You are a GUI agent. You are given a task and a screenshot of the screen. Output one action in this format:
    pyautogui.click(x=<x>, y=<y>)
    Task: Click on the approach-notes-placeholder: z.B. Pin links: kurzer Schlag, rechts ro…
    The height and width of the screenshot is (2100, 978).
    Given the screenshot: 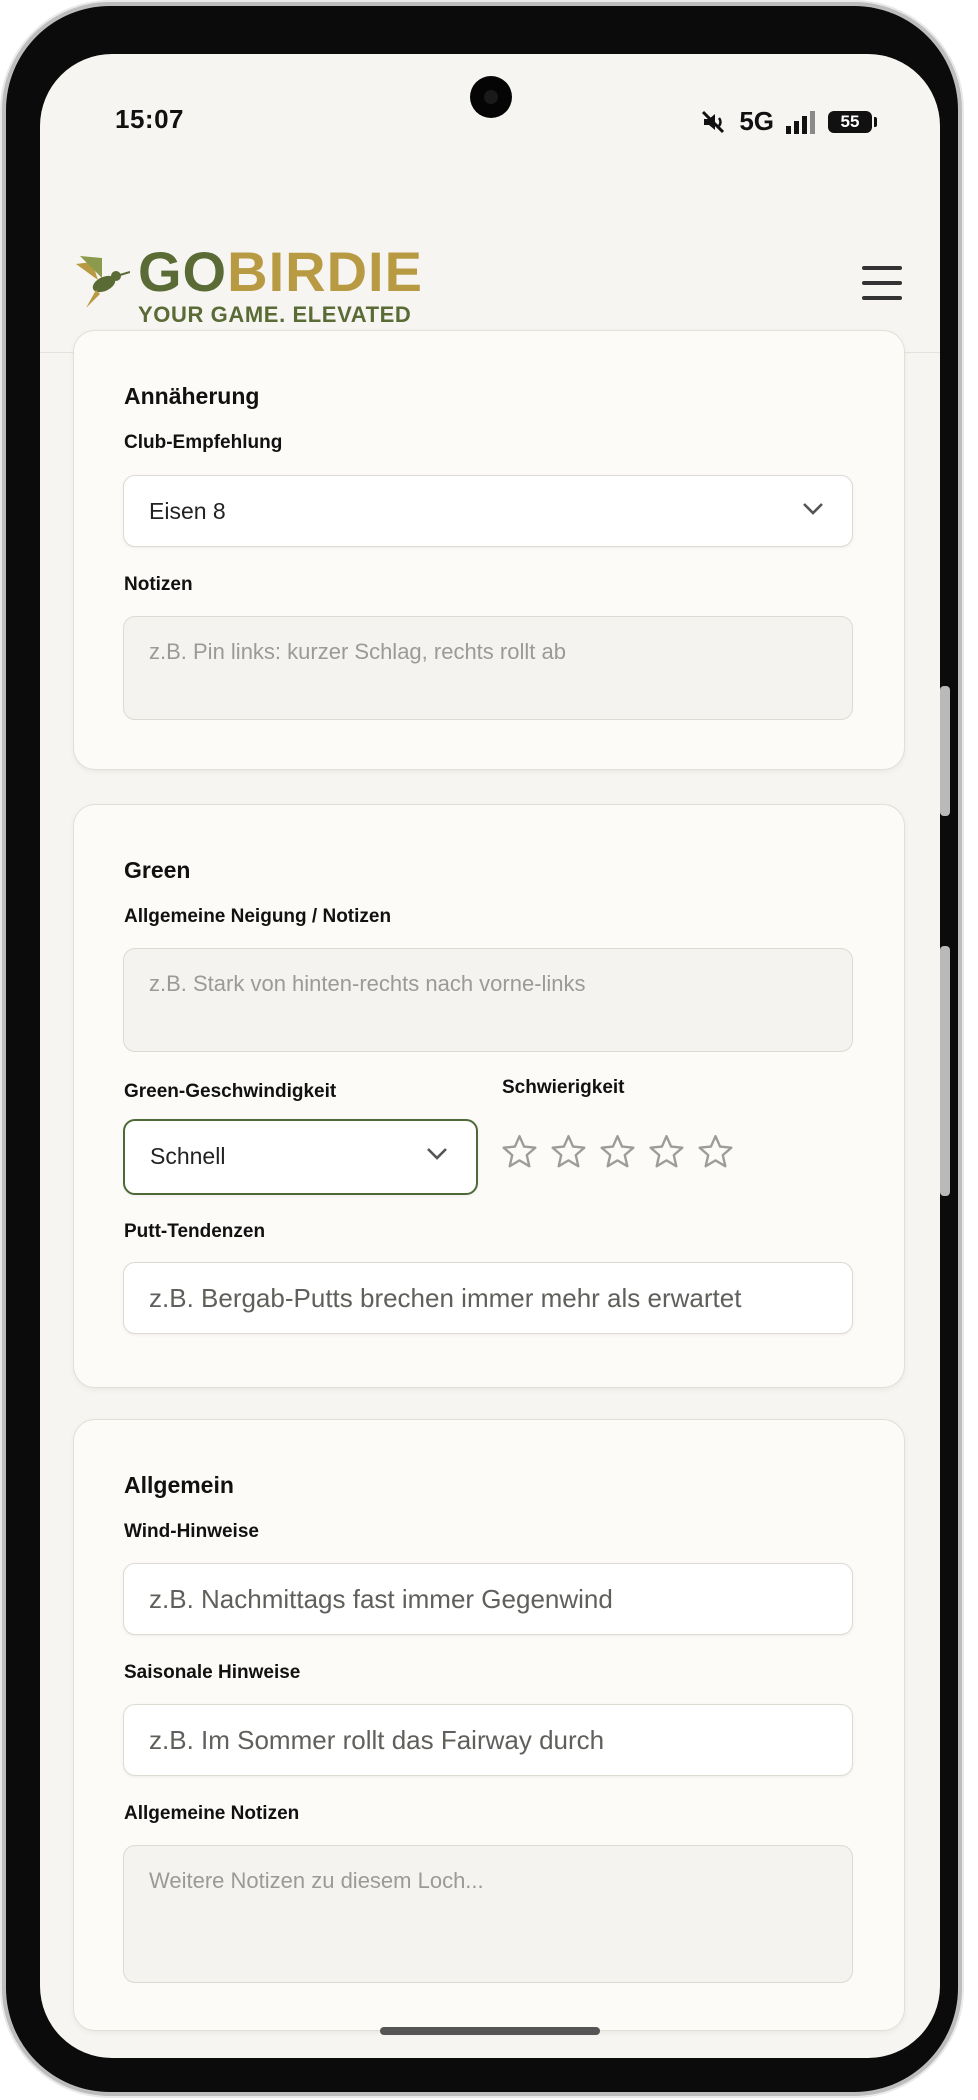 What is the action you would take?
    pyautogui.click(x=357, y=651)
    